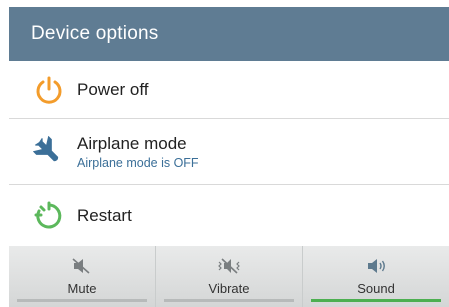  I want to click on mute-indicator, so click(82, 300).